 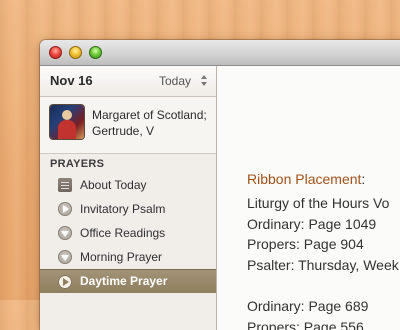 I want to click on sidebar-item-label: Invitatory Psalm, so click(x=122, y=209).